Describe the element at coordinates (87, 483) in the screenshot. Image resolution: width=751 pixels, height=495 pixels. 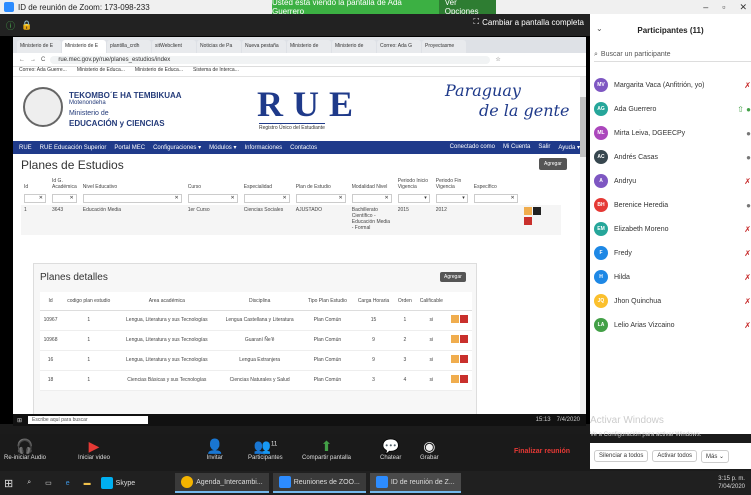
I see `file-explorer-icon: ▬` at that location.